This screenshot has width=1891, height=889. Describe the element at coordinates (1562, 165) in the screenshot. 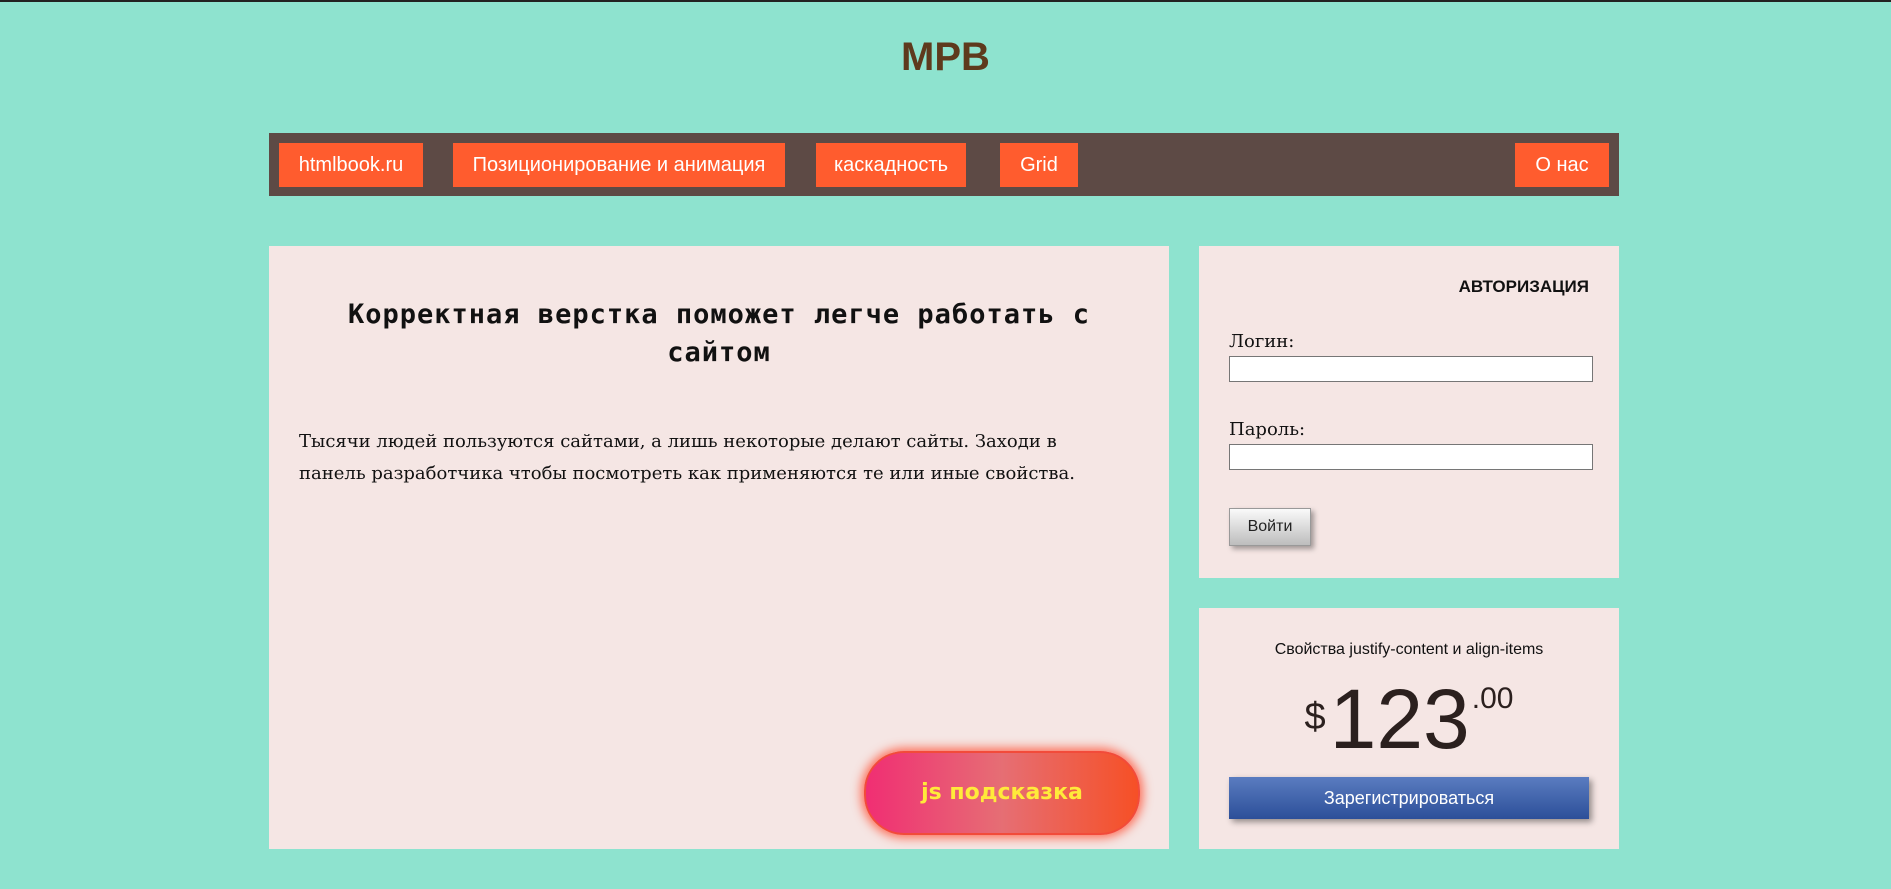

I see `nav-item-about: О нас` at that location.